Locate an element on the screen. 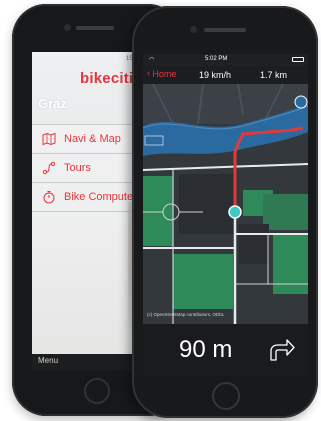 The image size is (321, 421). menu-item-label: Bike Computer is located at coordinates (100, 197).